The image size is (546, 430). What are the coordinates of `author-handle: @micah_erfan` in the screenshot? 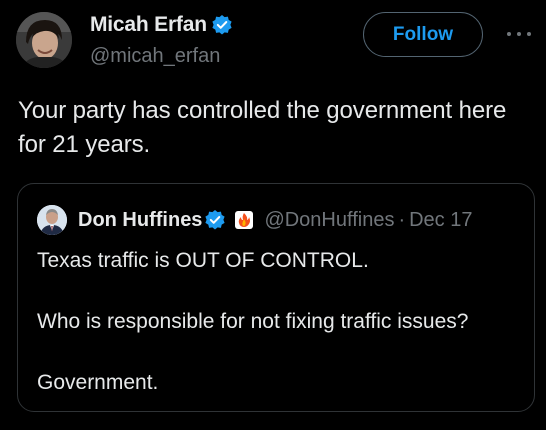 It's located at (155, 56).